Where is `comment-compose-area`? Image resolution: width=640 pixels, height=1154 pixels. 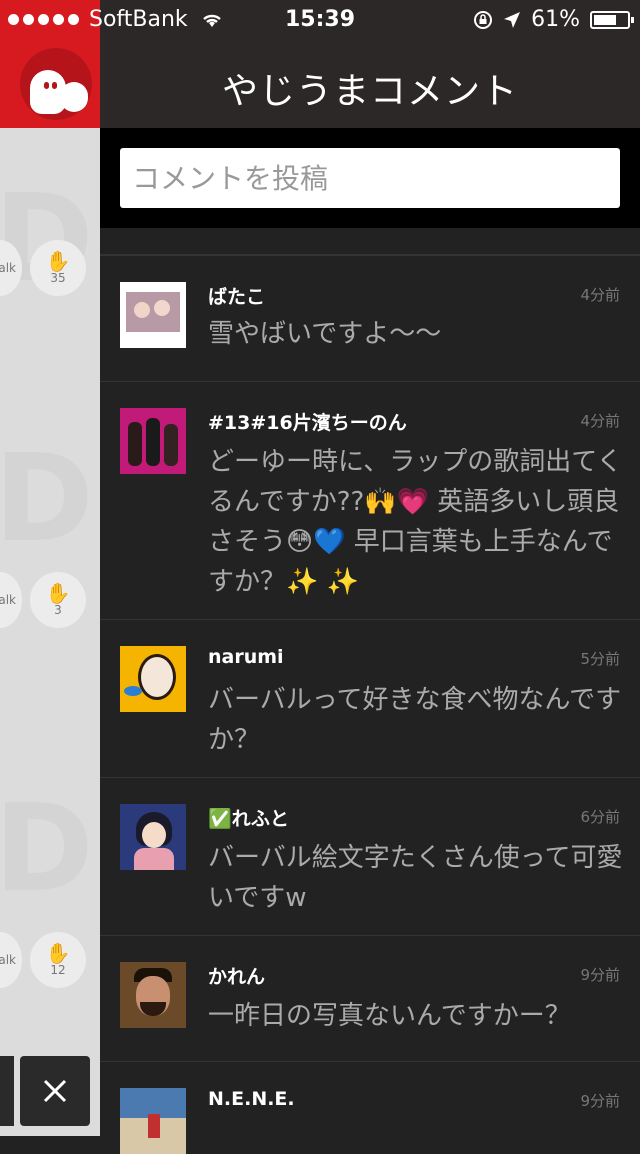 comment-compose-area is located at coordinates (370, 178).